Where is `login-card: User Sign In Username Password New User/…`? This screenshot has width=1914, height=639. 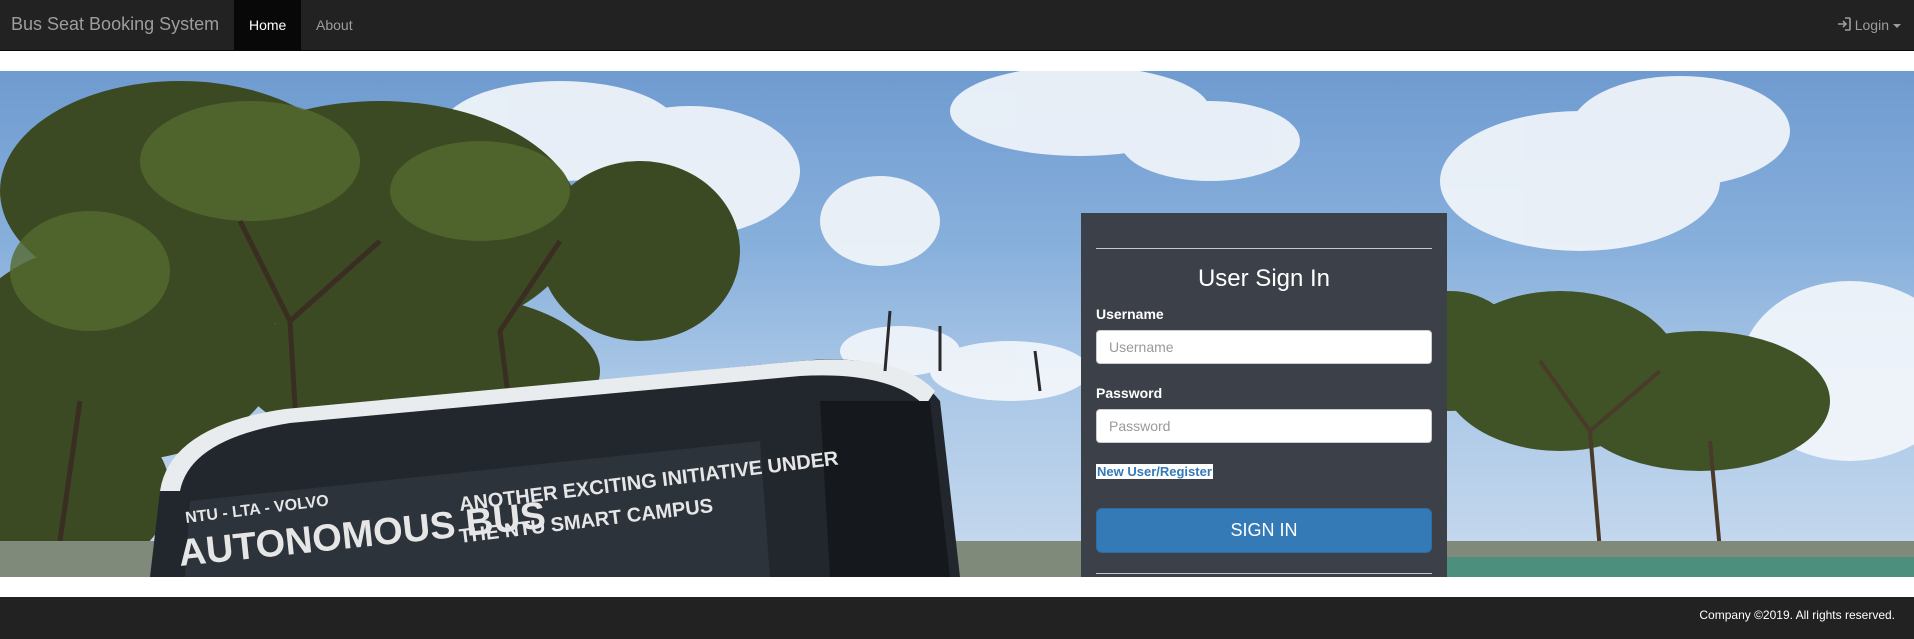 login-card: User Sign In Username Password New User/… is located at coordinates (1264, 395).